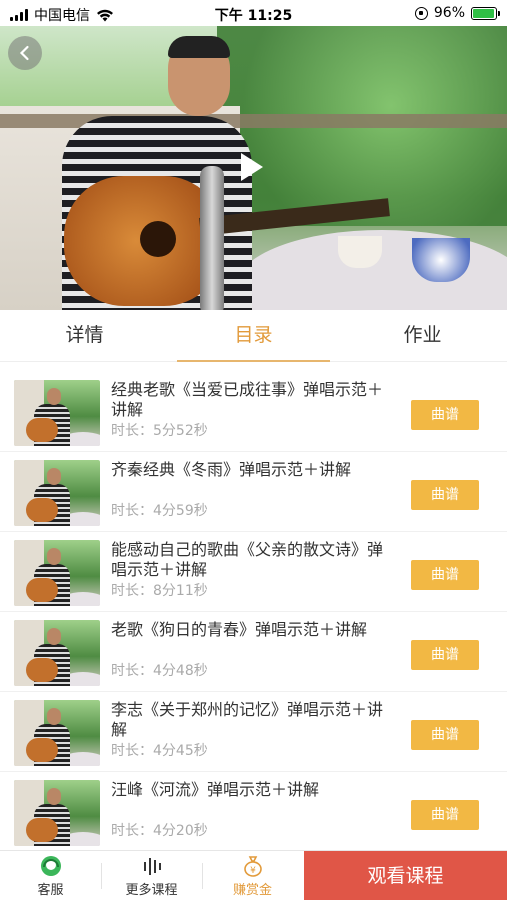 The image size is (507, 900). Describe the element at coordinates (84, 335) in the screenshot. I see `tab-details: 详情` at that location.